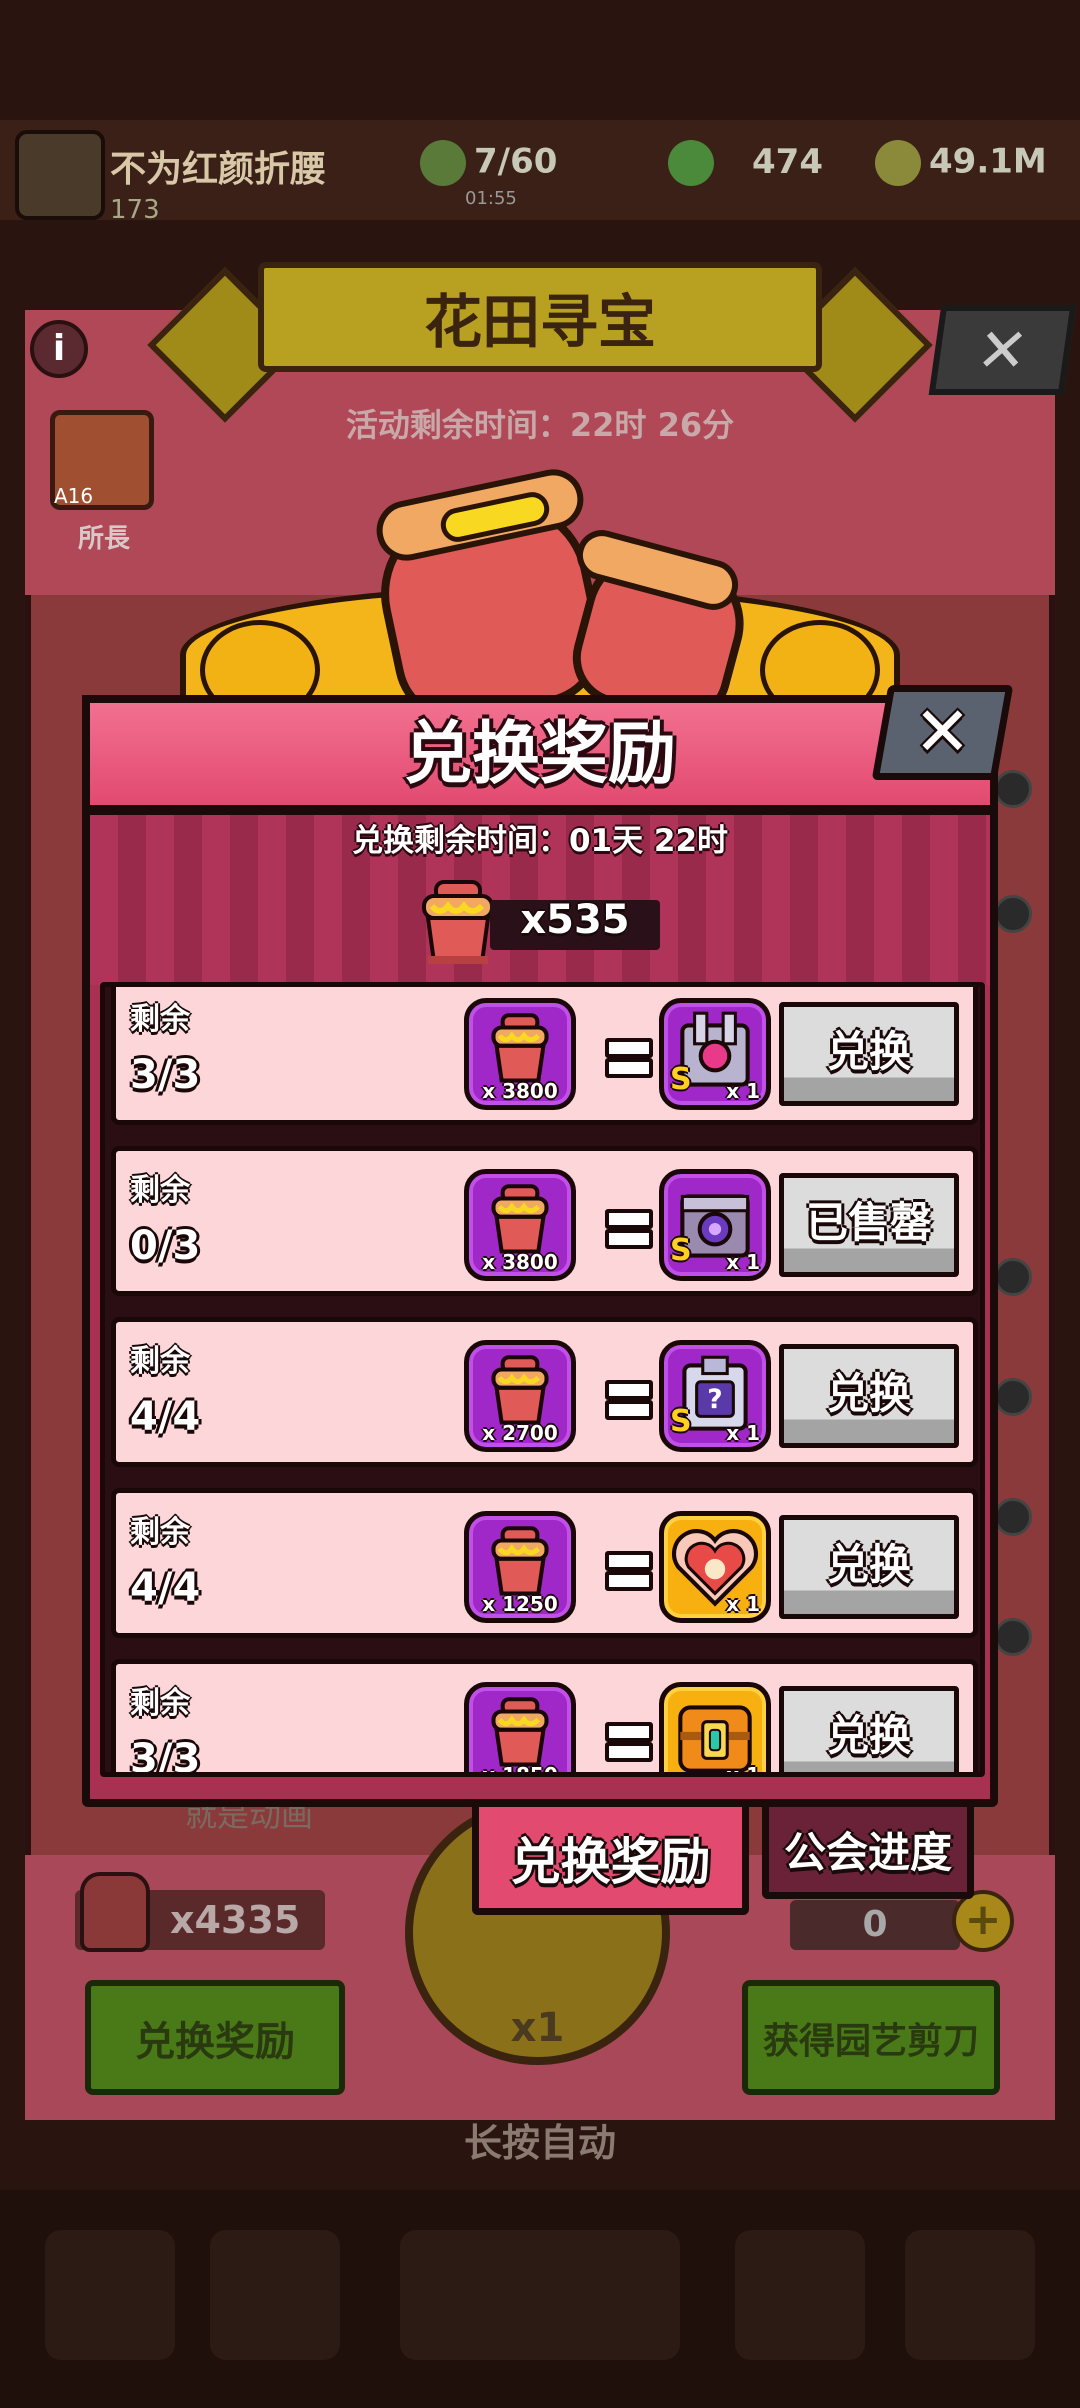 Image resolution: width=1080 pixels, height=2408 pixels. I want to click on long-press-hint: 长按自动, so click(539, 2143).